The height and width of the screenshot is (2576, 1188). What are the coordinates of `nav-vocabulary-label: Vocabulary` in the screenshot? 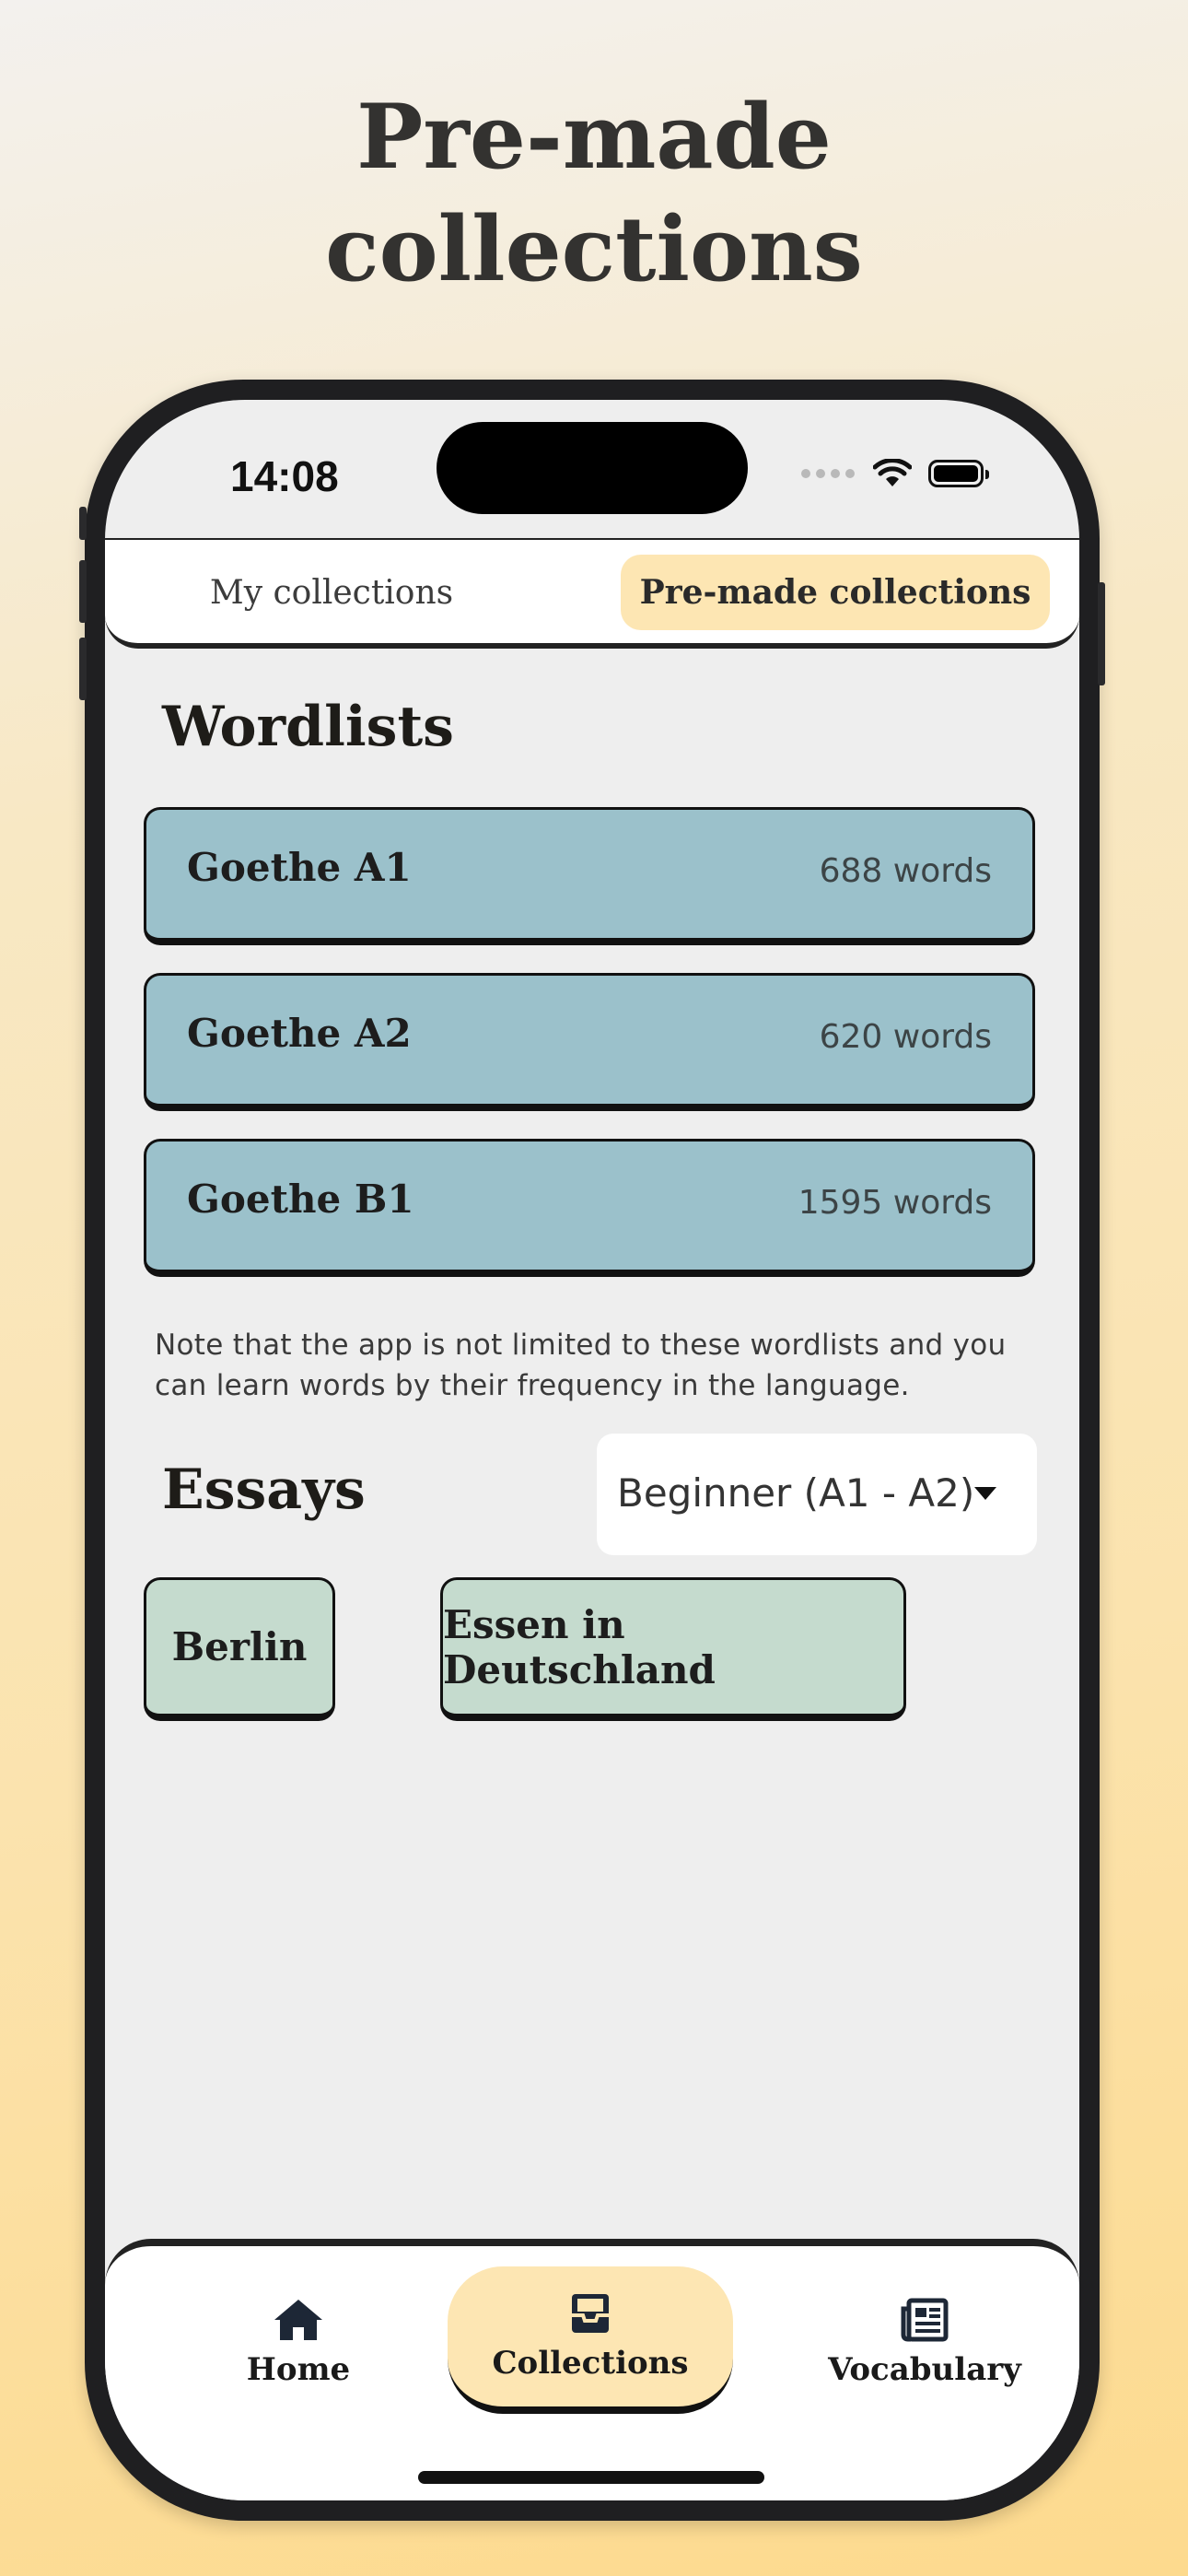 It's located at (924, 2369).